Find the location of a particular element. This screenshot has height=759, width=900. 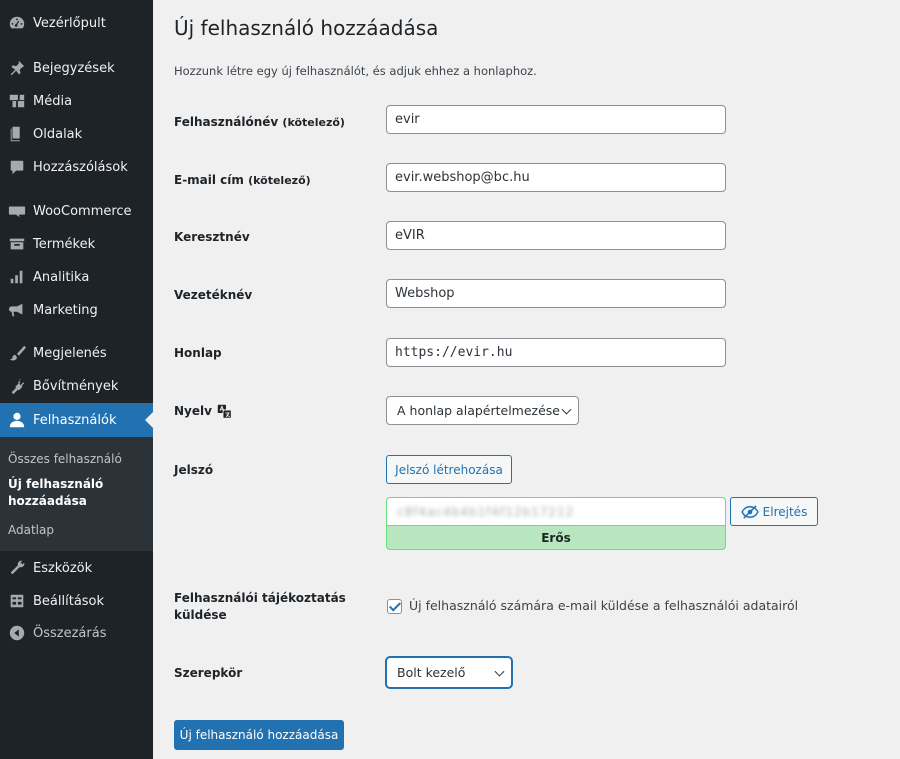

submenu-add-new-user: Új felhasználó hozzáadása is located at coordinates (55, 493).